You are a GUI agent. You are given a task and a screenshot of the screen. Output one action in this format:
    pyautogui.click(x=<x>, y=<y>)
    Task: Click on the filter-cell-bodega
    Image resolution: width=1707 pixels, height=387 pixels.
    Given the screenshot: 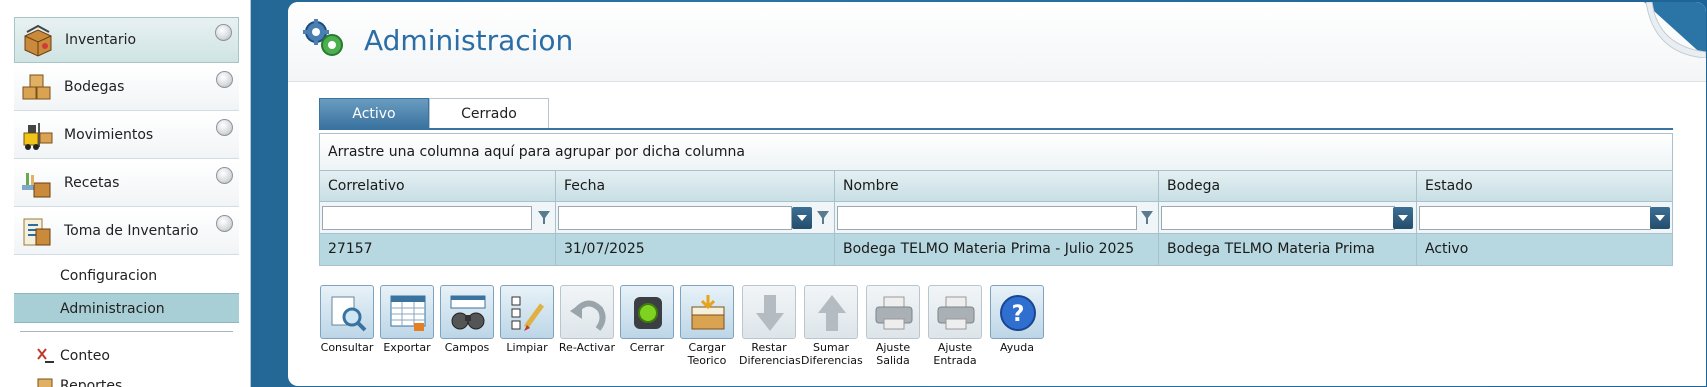 What is the action you would take?
    pyautogui.click(x=1288, y=217)
    